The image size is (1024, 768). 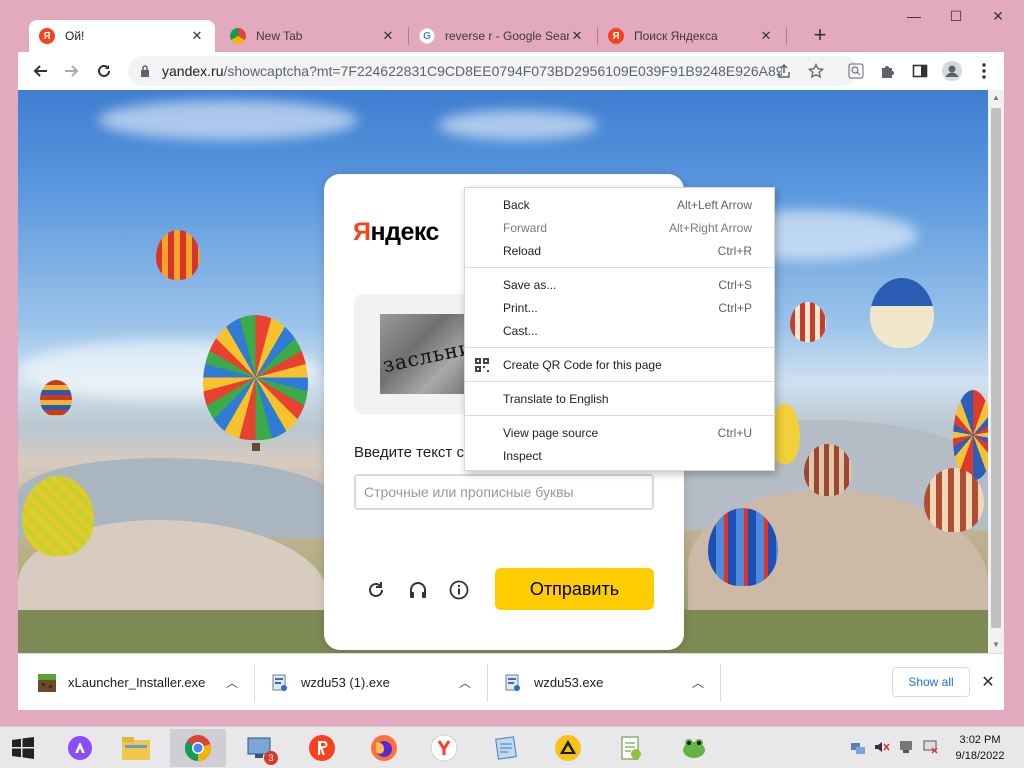 What do you see at coordinates (137, 682) in the screenshot?
I see `download-filename: xLauncher_Installer.exe` at bounding box center [137, 682].